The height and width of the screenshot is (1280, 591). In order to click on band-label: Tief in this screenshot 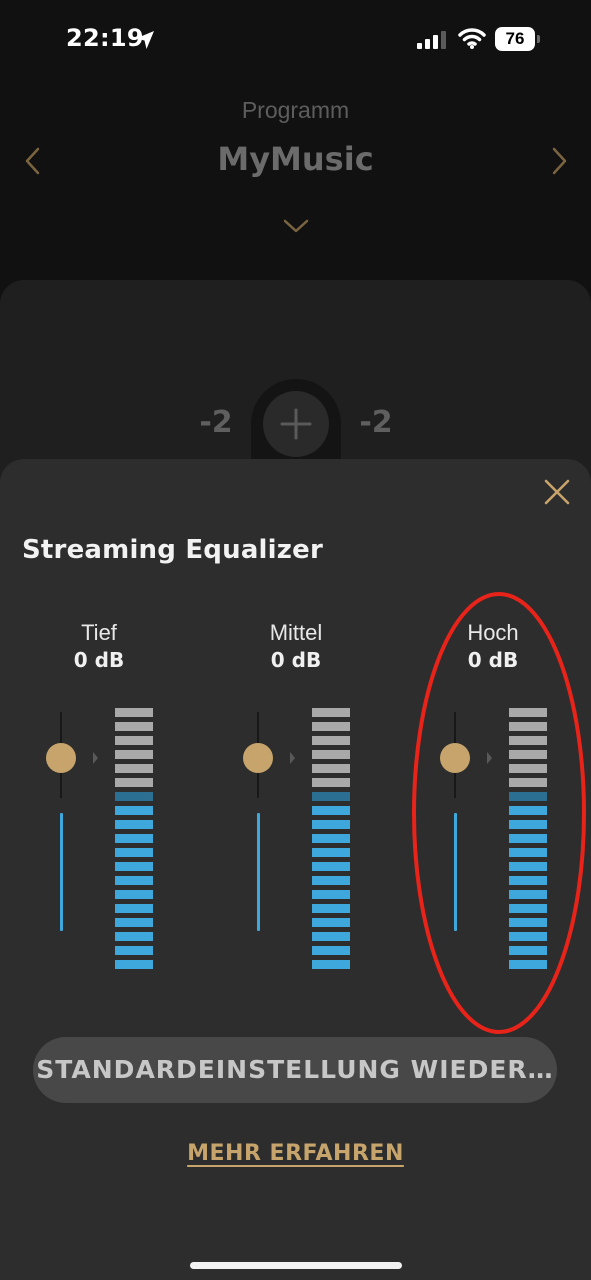, I will do `click(99, 632)`.